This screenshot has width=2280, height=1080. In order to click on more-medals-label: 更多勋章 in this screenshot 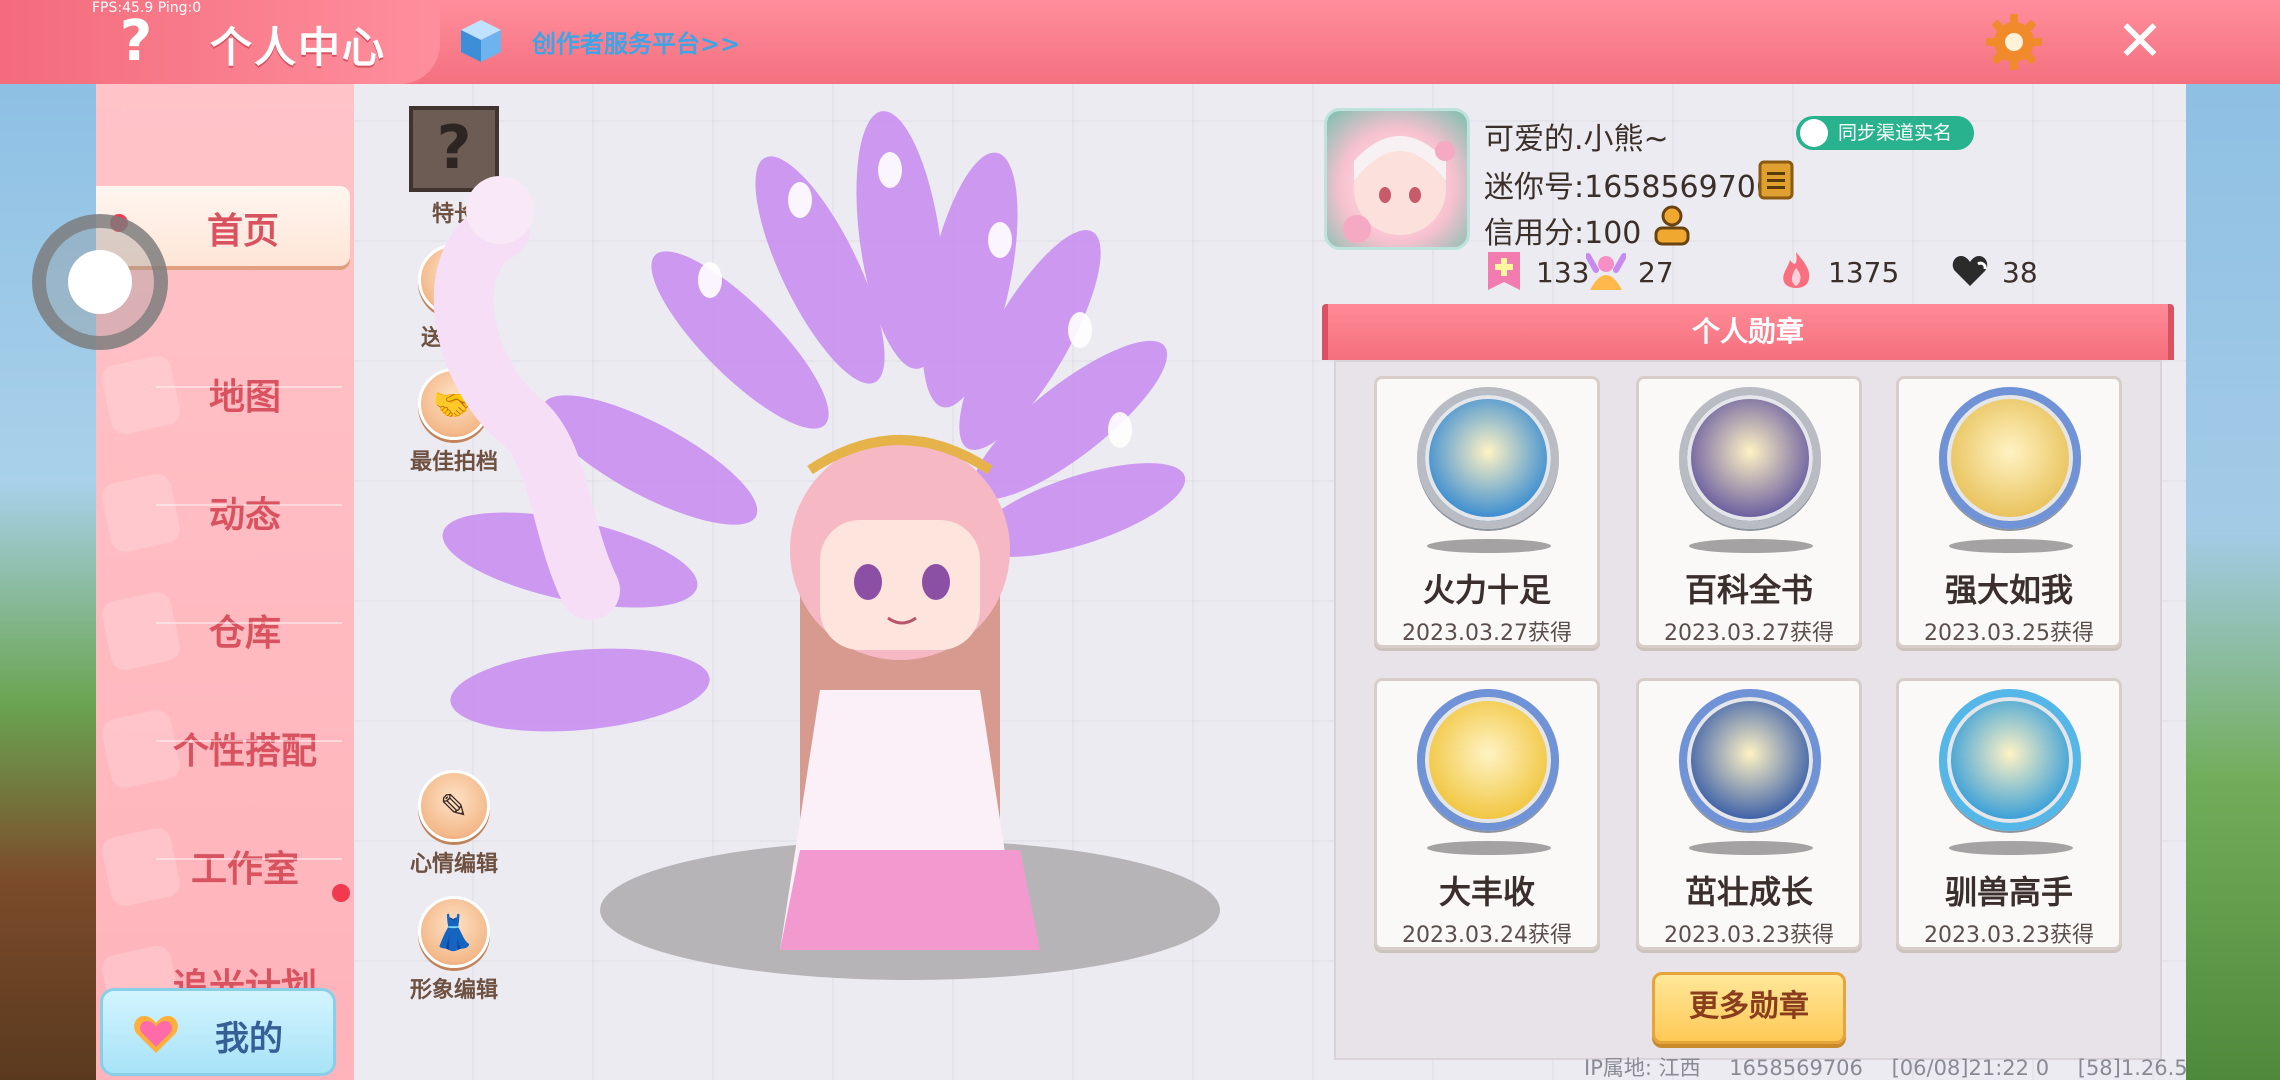, I will do `click(1749, 1006)`.